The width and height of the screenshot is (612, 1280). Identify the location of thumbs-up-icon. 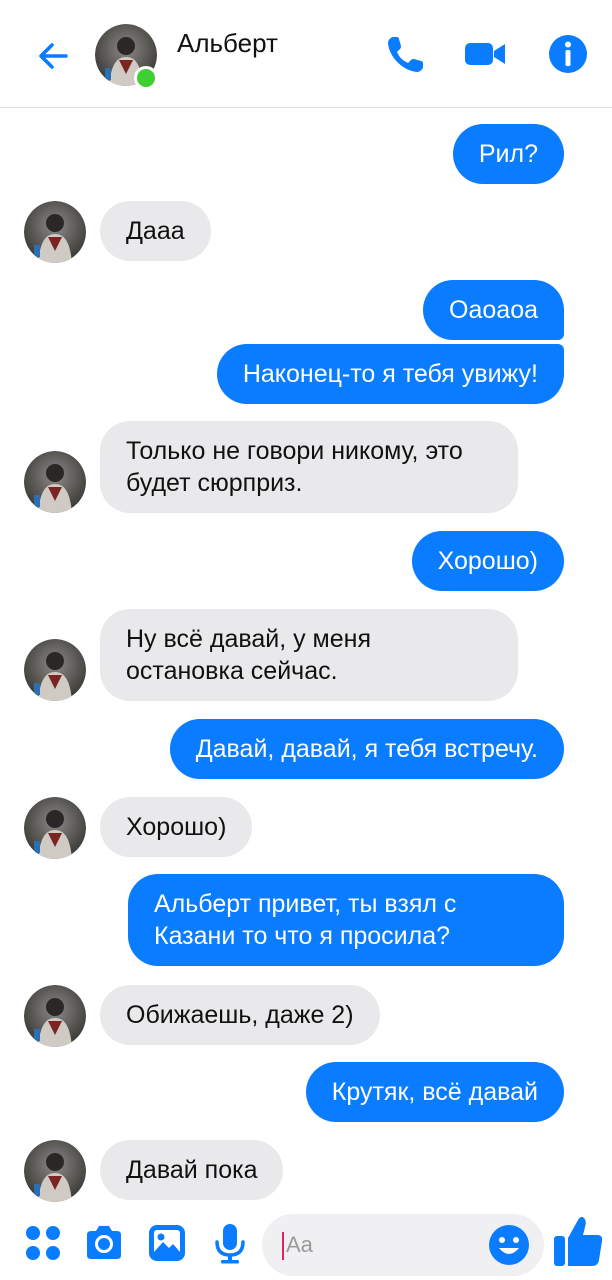
(578, 1242).